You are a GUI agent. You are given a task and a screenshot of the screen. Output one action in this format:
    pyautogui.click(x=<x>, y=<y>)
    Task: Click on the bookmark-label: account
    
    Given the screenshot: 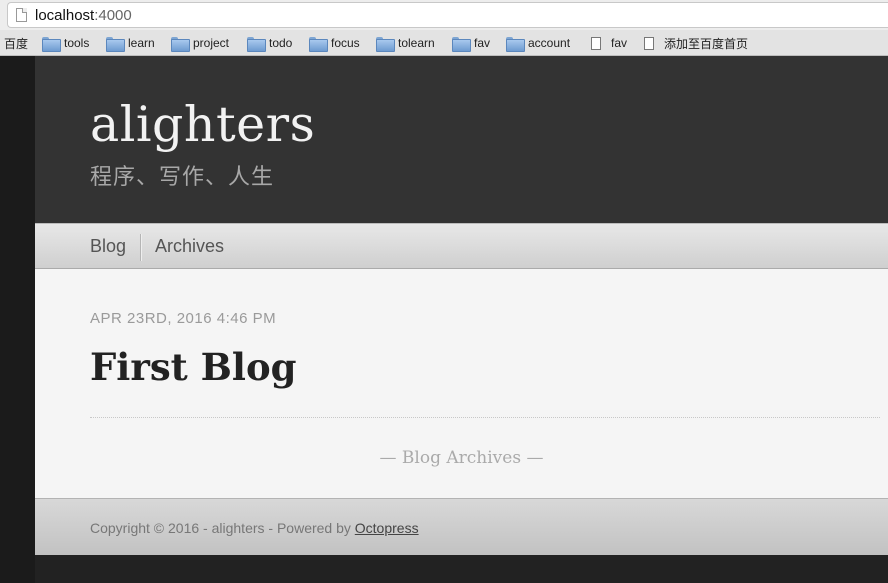 What is the action you would take?
    pyautogui.click(x=549, y=43)
    